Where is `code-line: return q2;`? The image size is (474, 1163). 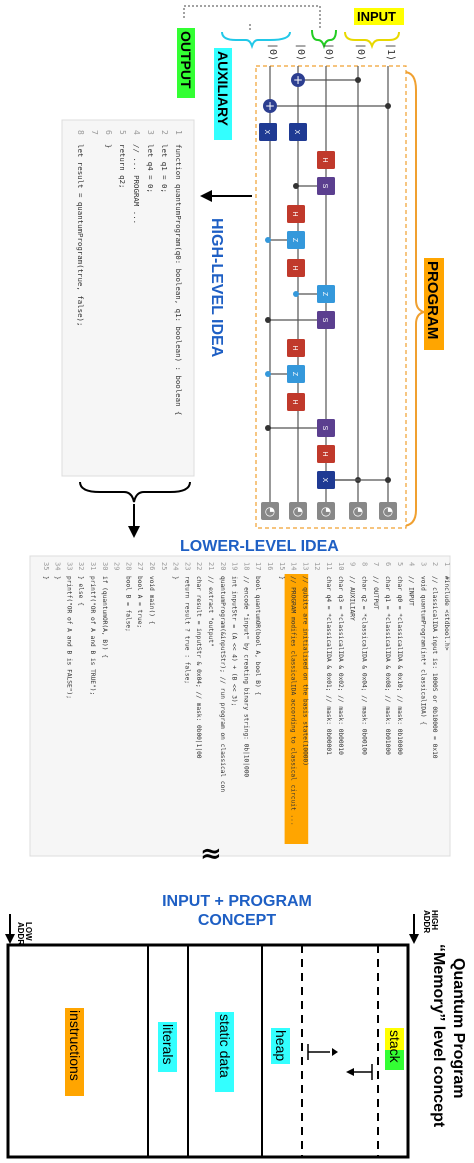
code-line: return q2; is located at coordinates (122, 166).